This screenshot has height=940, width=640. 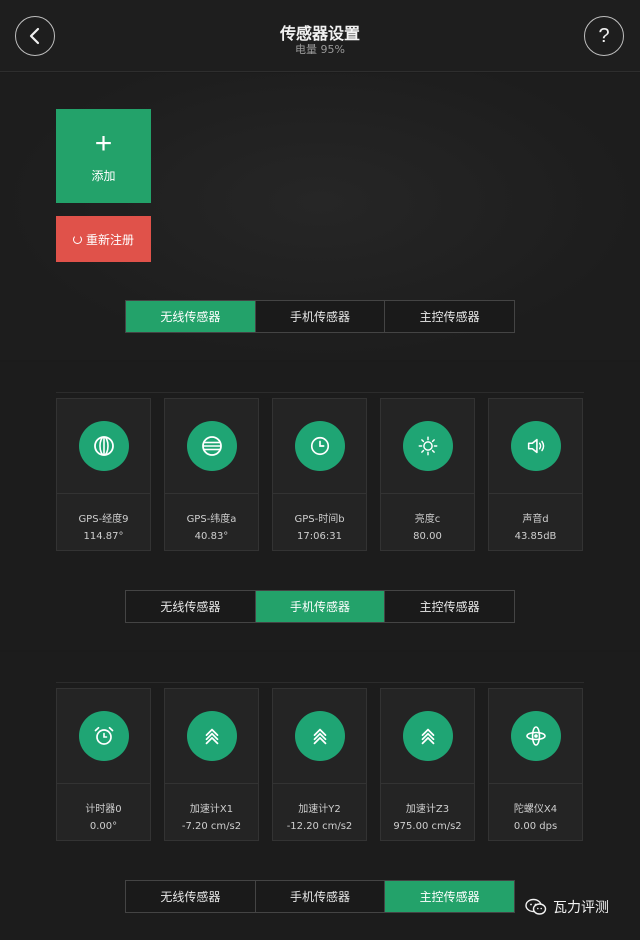 I want to click on sensor-value: 80.00, so click(x=427, y=536).